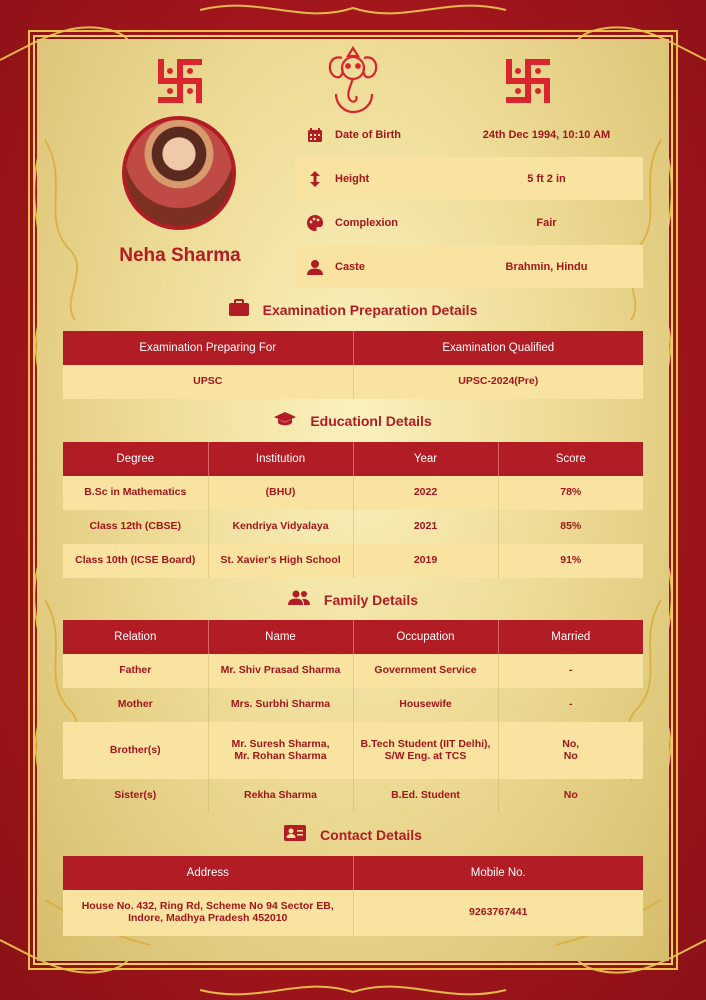  Describe the element at coordinates (135, 671) in the screenshot. I see `family-cell: Father` at that location.